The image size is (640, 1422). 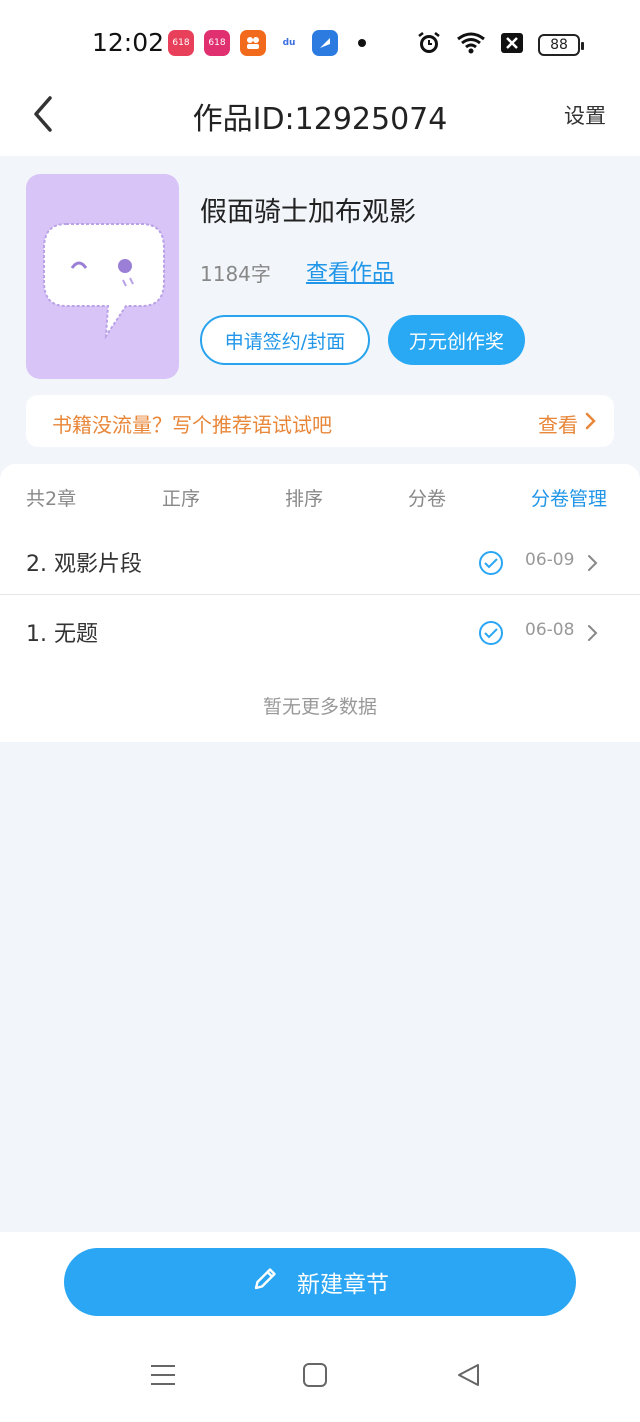 What do you see at coordinates (320, 562) in the screenshot?
I see `chapter-row: 2. 观影片段 06-09` at bounding box center [320, 562].